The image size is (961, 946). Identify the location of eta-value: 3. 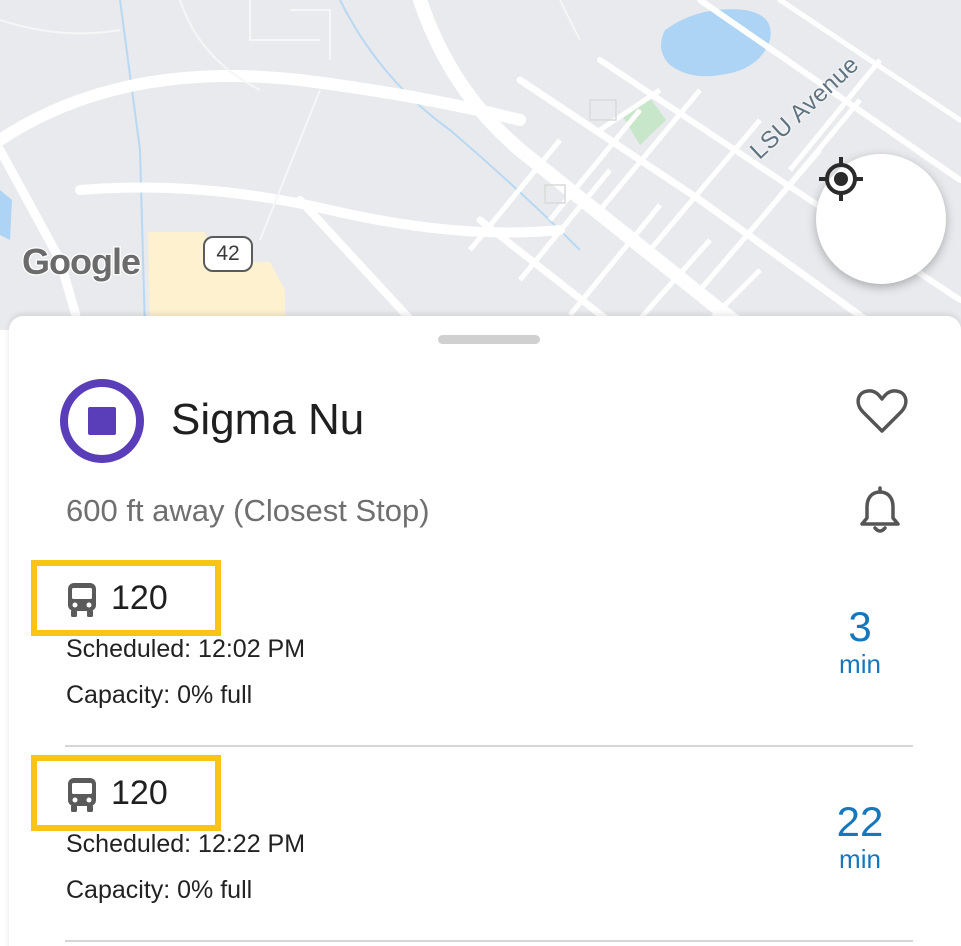
(860, 626).